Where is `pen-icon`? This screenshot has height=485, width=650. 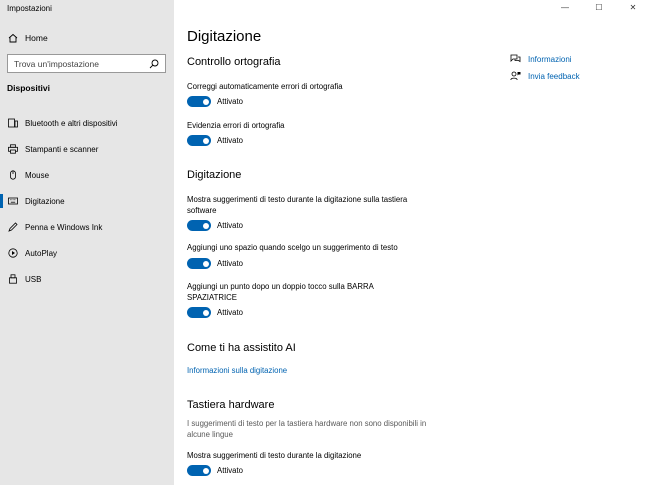 pen-icon is located at coordinates (13, 227).